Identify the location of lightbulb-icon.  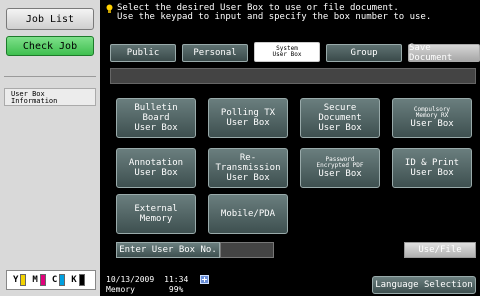
(109, 8).